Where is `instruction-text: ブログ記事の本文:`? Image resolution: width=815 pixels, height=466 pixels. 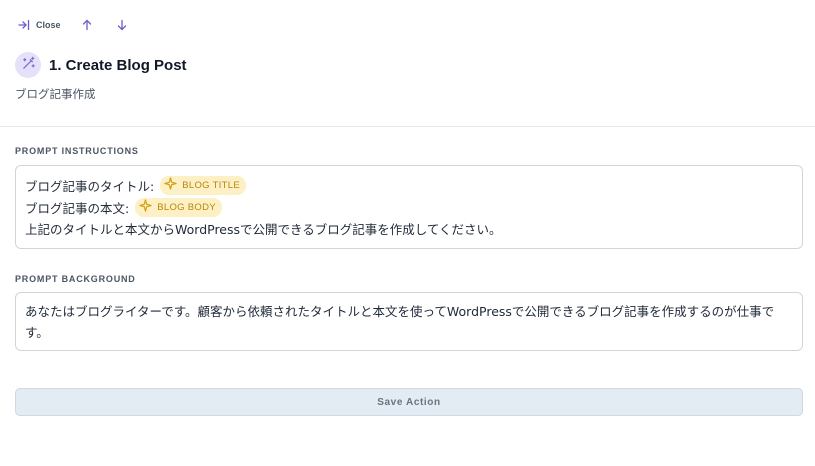
instruction-text: ブログ記事の本文: is located at coordinates (77, 208).